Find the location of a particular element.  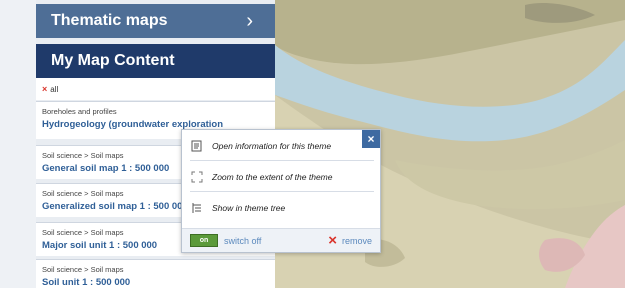

toggle-state-label: on is located at coordinates (204, 240).